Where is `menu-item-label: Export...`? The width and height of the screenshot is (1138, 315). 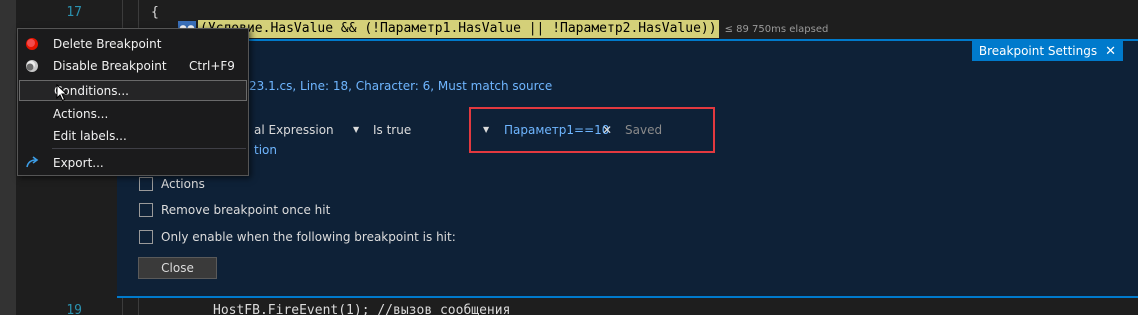
menu-item-label: Export... is located at coordinates (78, 162).